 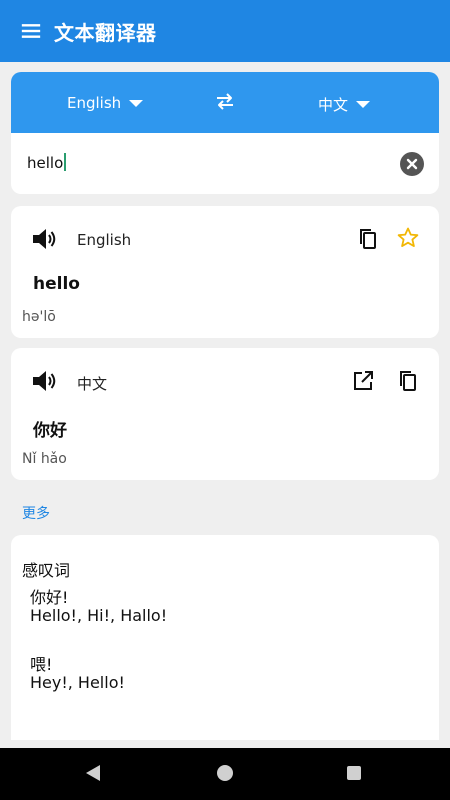 What do you see at coordinates (93, 773) in the screenshot?
I see `nav-back-icon` at bounding box center [93, 773].